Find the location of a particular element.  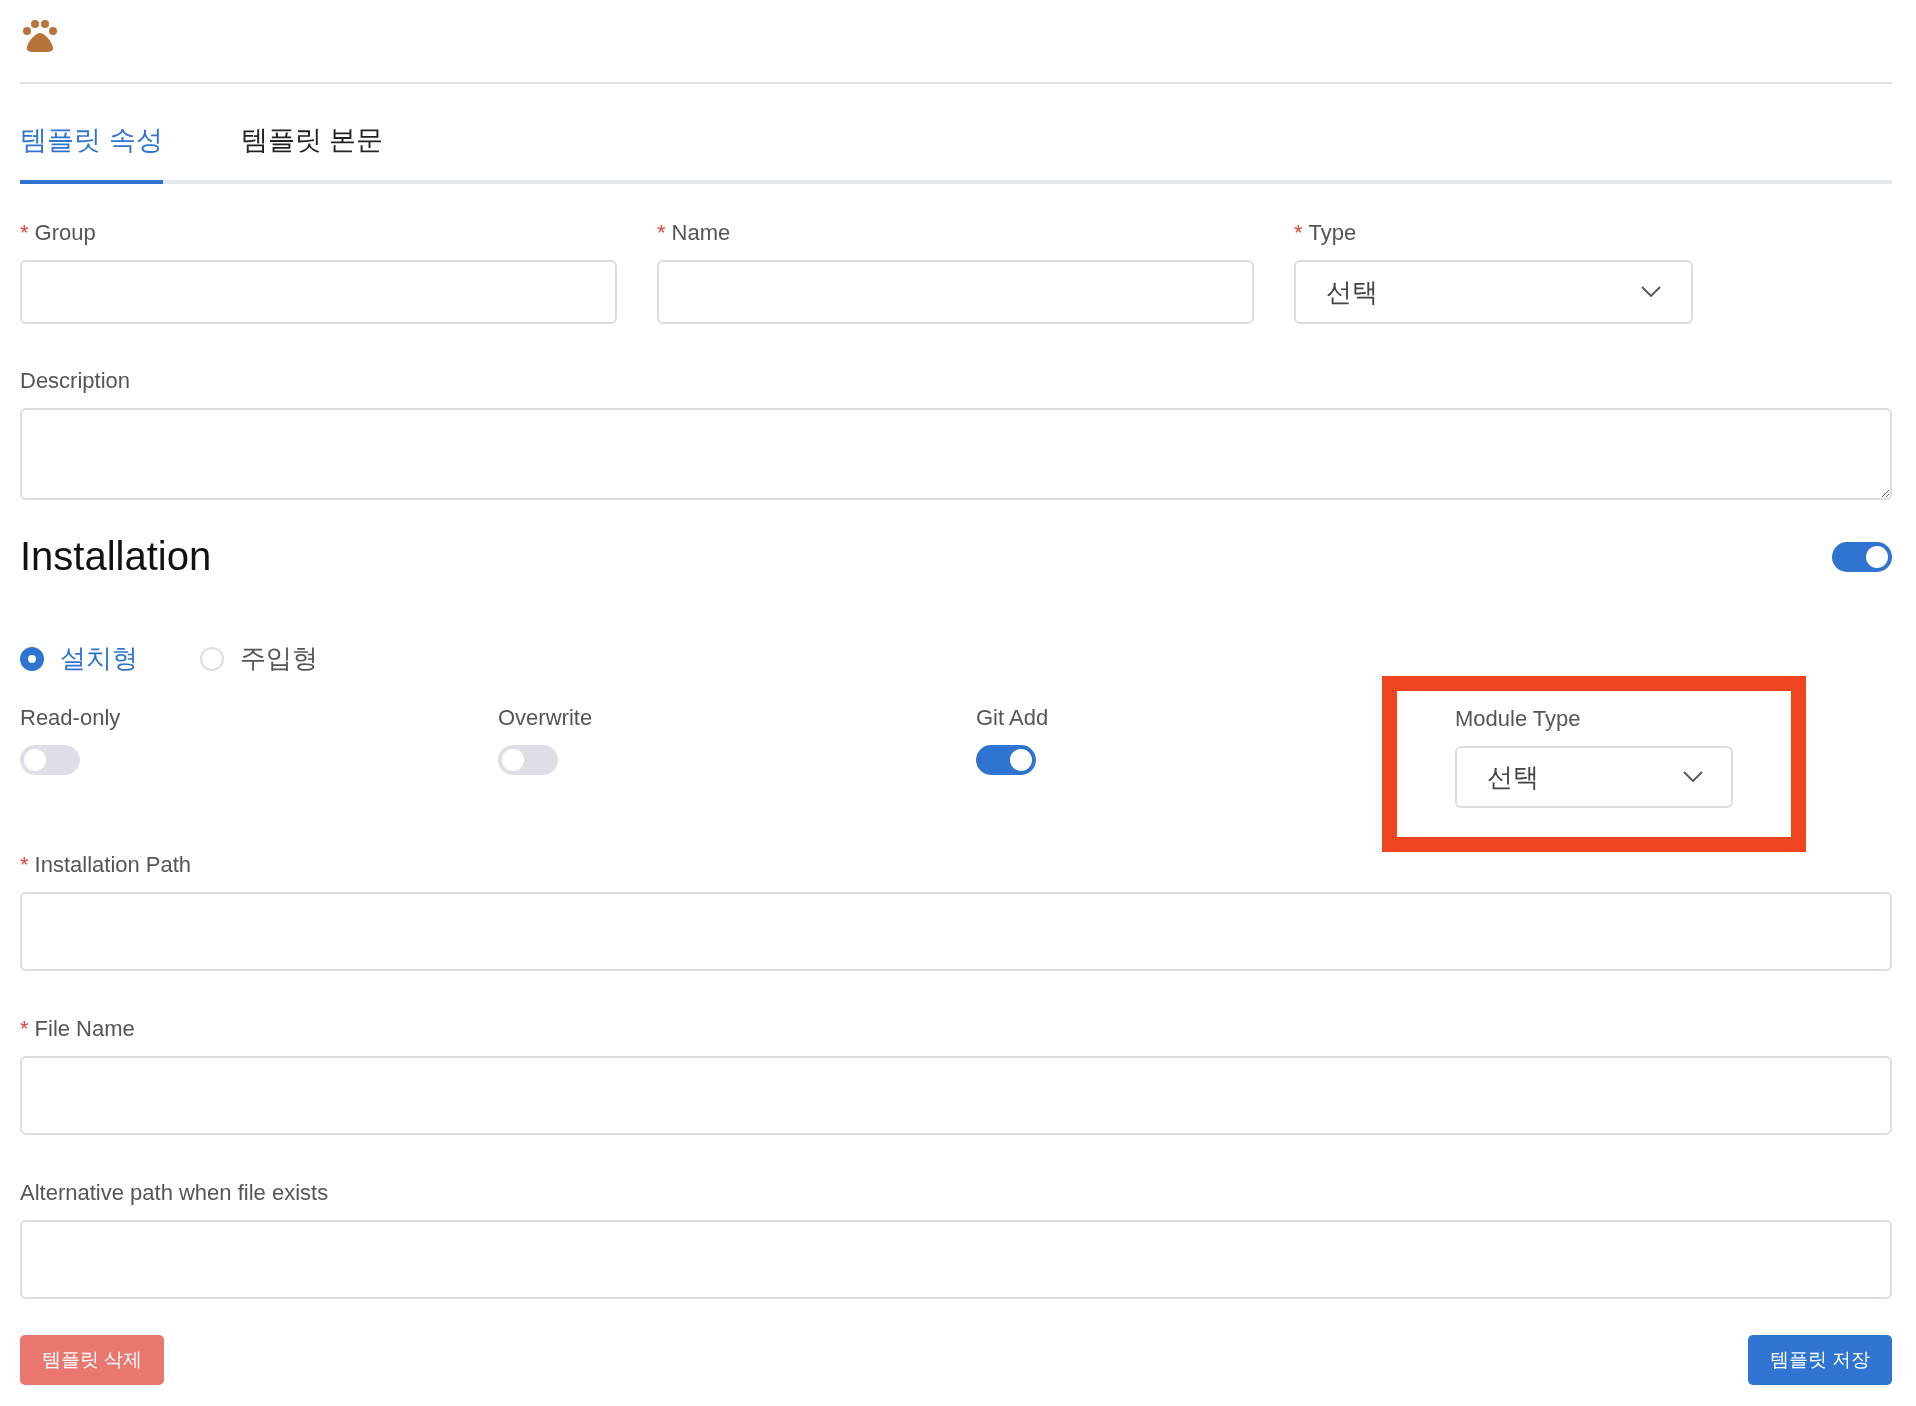

switch-label: Git Add is located at coordinates (1013, 718).